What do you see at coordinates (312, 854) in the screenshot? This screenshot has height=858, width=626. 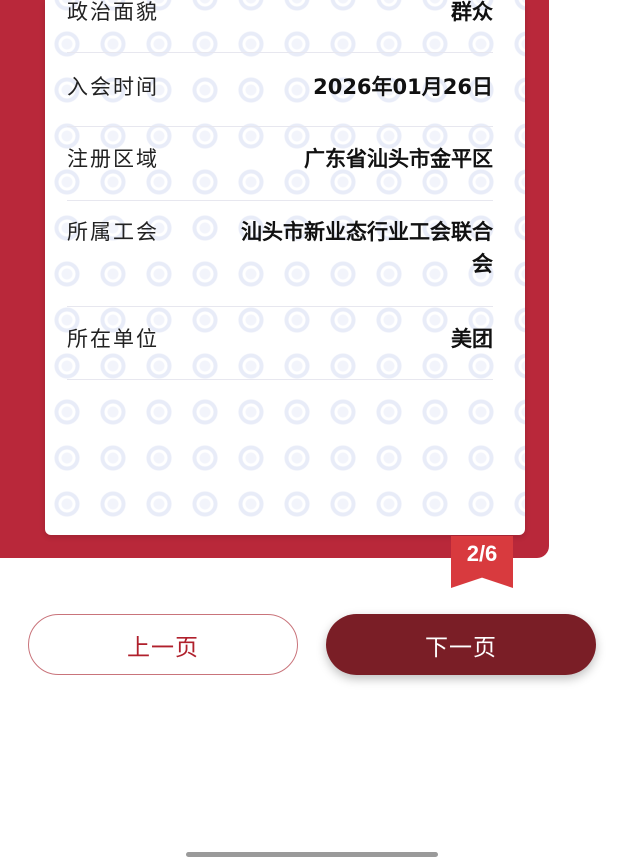 I see `home-indicator` at bounding box center [312, 854].